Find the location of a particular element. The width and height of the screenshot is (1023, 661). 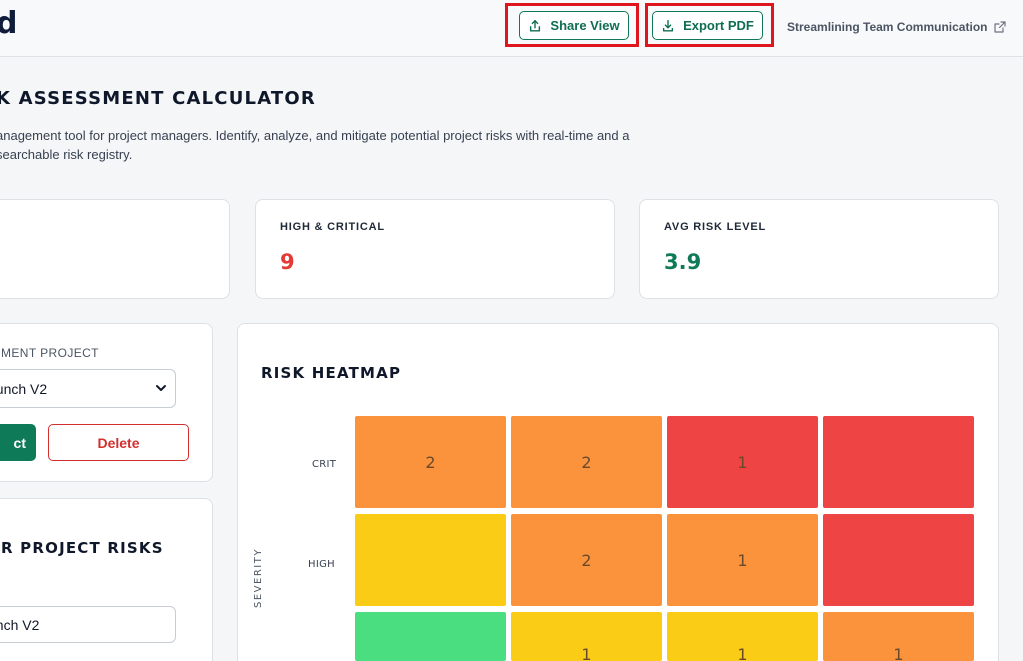

heatmap-row-label-high: HIGH is located at coordinates (321, 564).